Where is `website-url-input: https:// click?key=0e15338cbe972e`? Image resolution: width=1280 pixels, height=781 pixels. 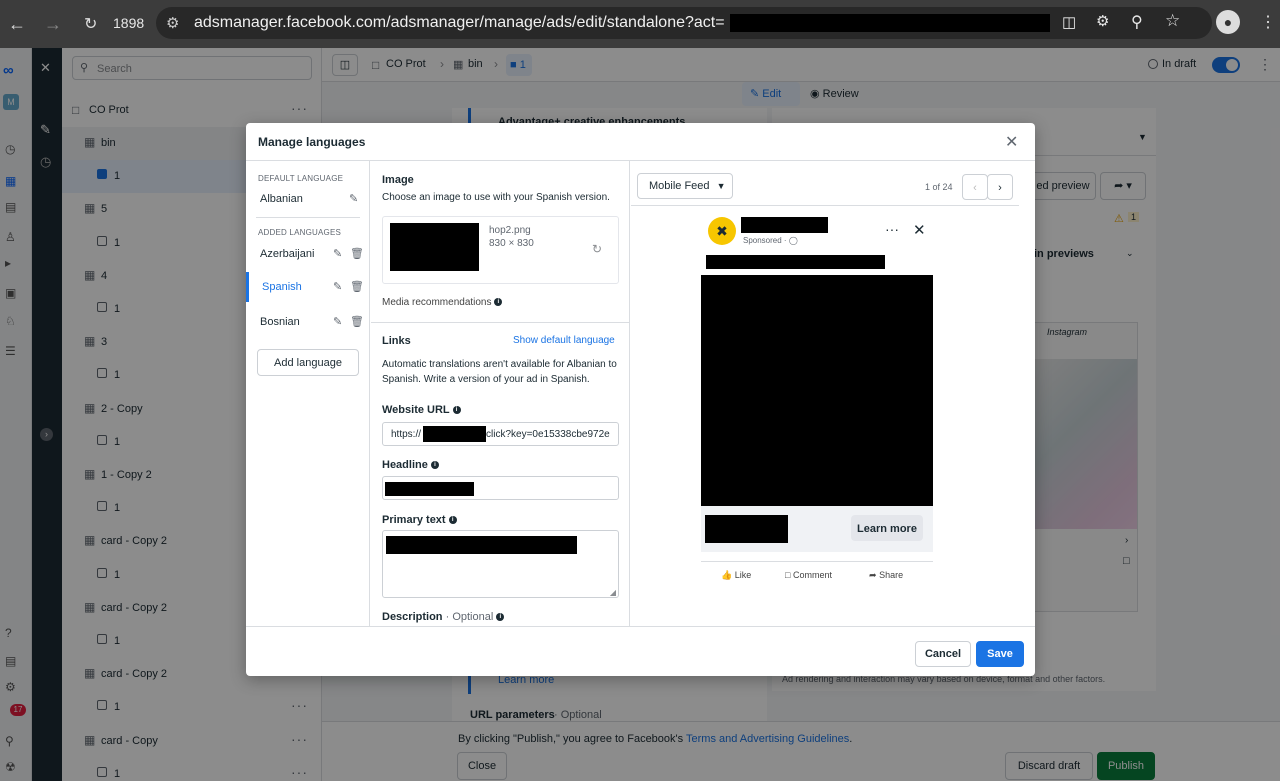
website-url-input: https:// click?key=0e15338cbe972e is located at coordinates (500, 434).